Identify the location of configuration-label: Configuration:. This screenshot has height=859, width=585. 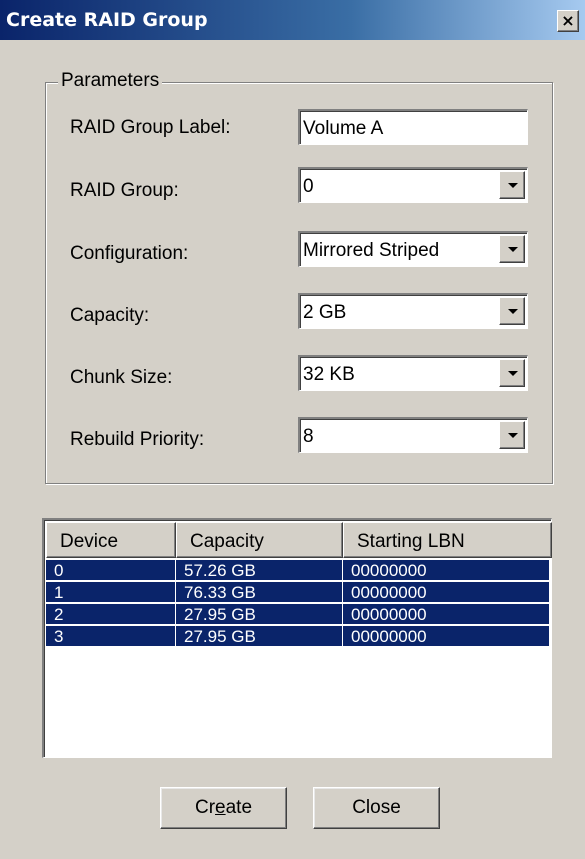
(129, 253).